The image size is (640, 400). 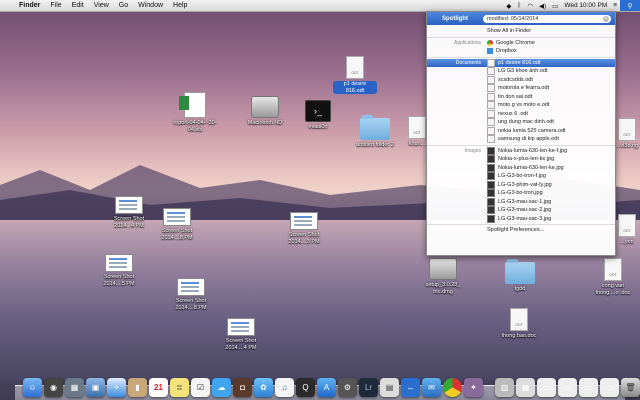 What do you see at coordinates (521, 168) in the screenshot?
I see `result-image-2: Nokia-lumia-630-len-ke.jpg` at bounding box center [521, 168].